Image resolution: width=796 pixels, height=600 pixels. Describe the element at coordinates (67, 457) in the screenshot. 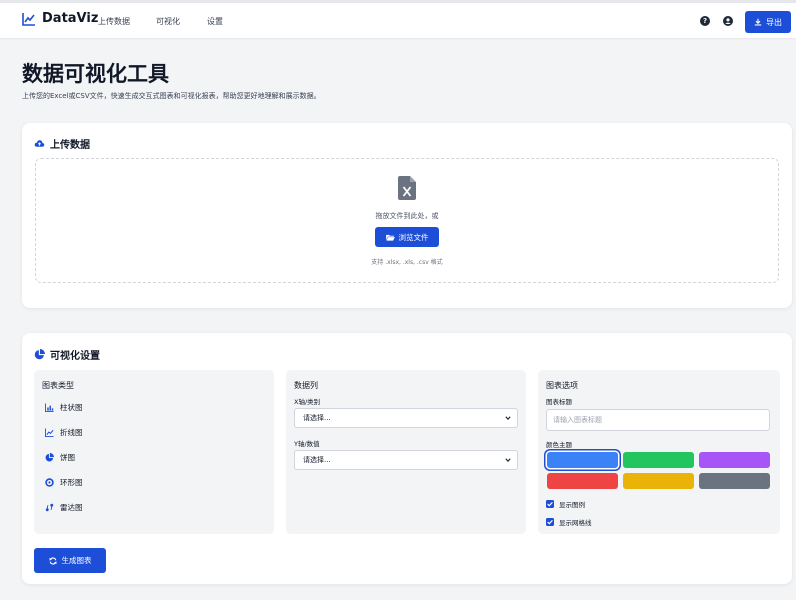

I see `chart-type-label: 饼图` at that location.